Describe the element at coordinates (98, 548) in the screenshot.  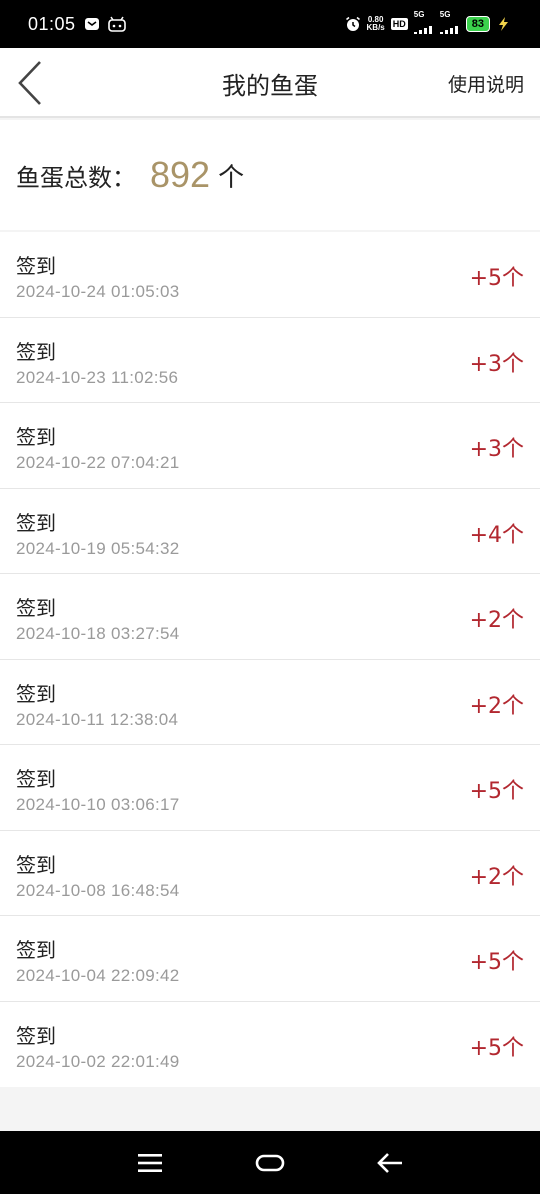
I see `record-time: 2024-10-19 05:54:32` at that location.